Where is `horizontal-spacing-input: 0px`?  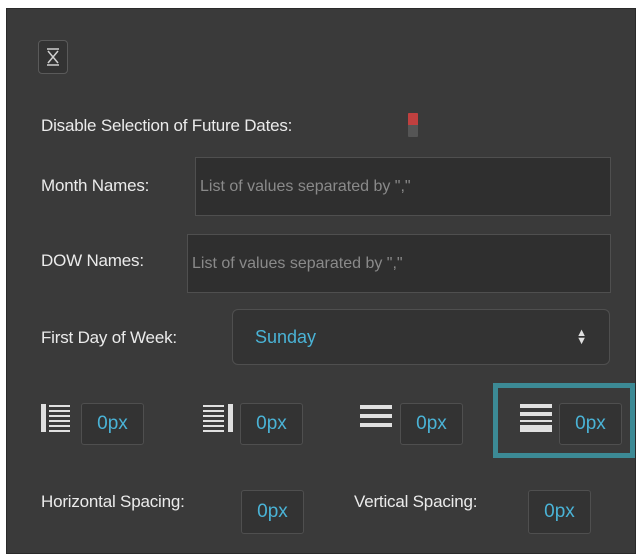
horizontal-spacing-input: 0px is located at coordinates (272, 512).